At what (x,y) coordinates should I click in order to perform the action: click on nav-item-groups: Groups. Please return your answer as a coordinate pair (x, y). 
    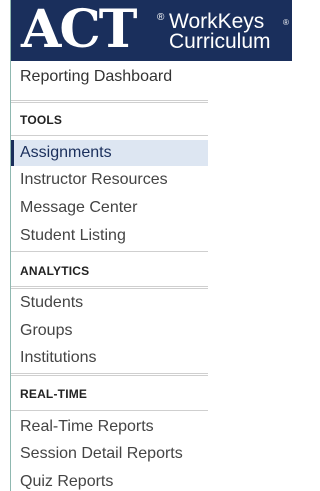
    Looking at the image, I should click on (109, 331).